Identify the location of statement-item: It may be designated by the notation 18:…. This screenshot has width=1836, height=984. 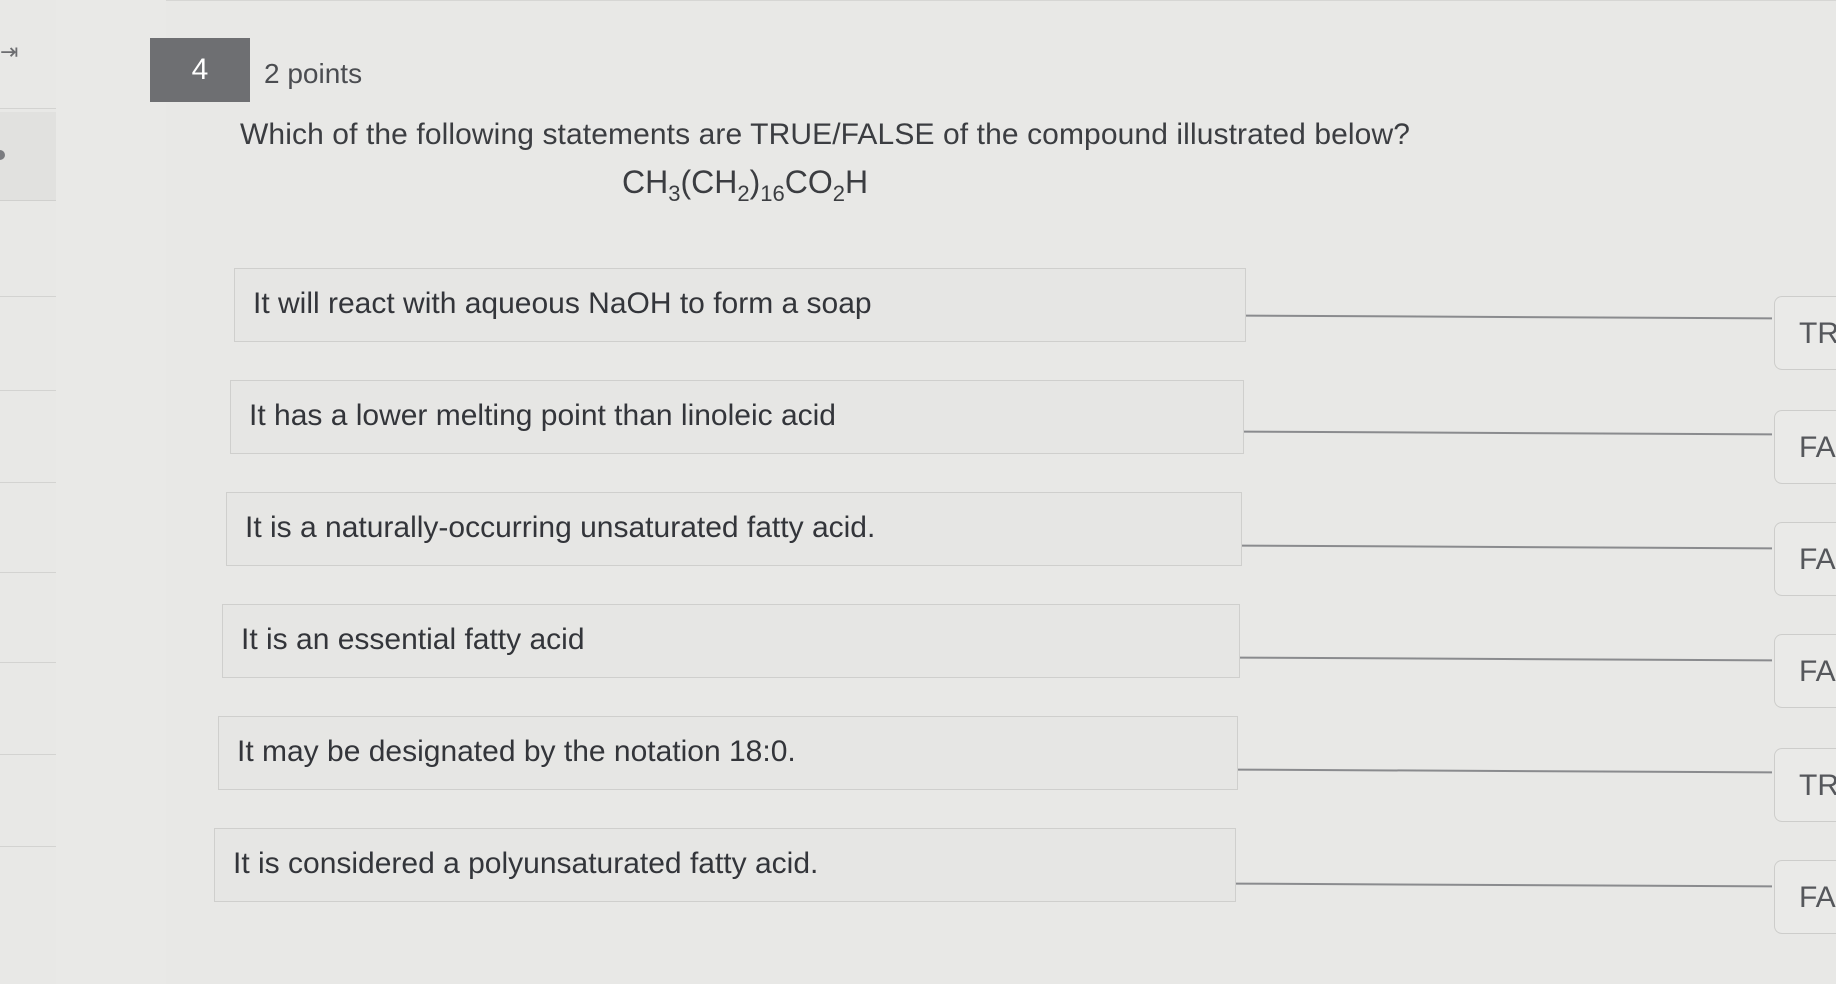
(728, 753).